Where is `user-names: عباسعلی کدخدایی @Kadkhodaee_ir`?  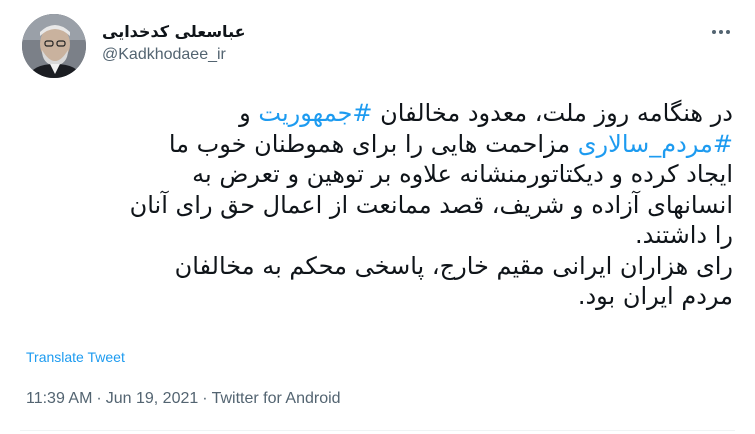
user-names: عباسعلی کدخدایی @Kadkhodaee_ir is located at coordinates (174, 43).